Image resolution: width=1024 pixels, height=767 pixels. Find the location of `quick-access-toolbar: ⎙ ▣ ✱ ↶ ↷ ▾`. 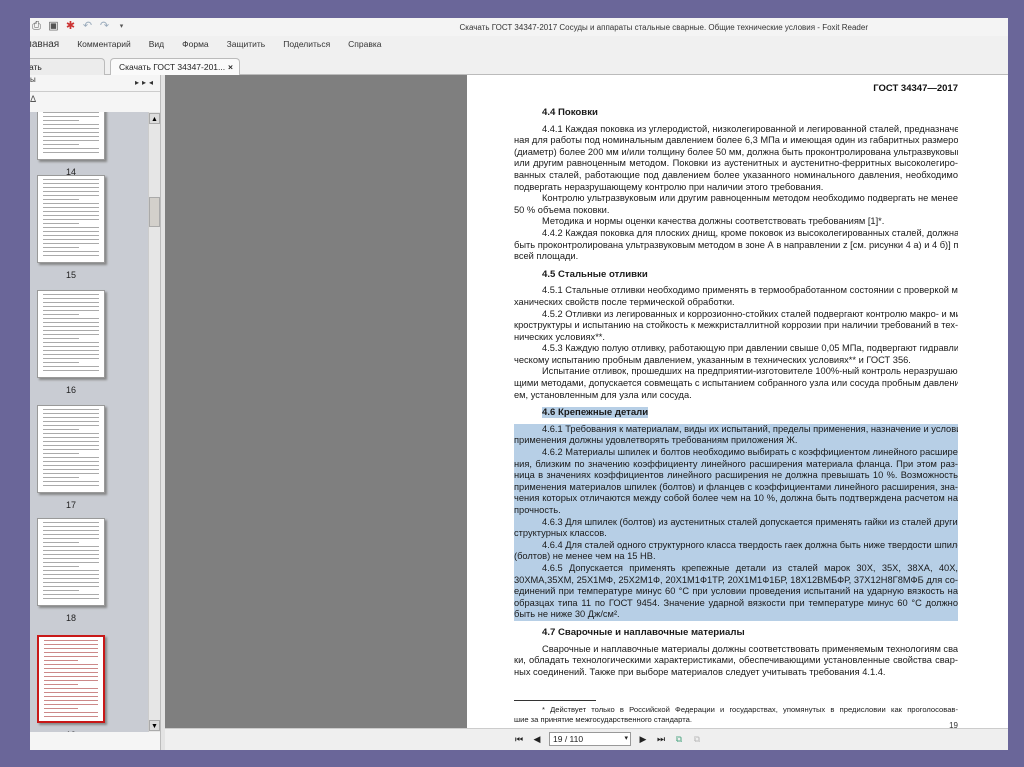

quick-access-toolbar: ⎙ ▣ ✱ ↶ ↷ ▾ is located at coordinates (79, 26).